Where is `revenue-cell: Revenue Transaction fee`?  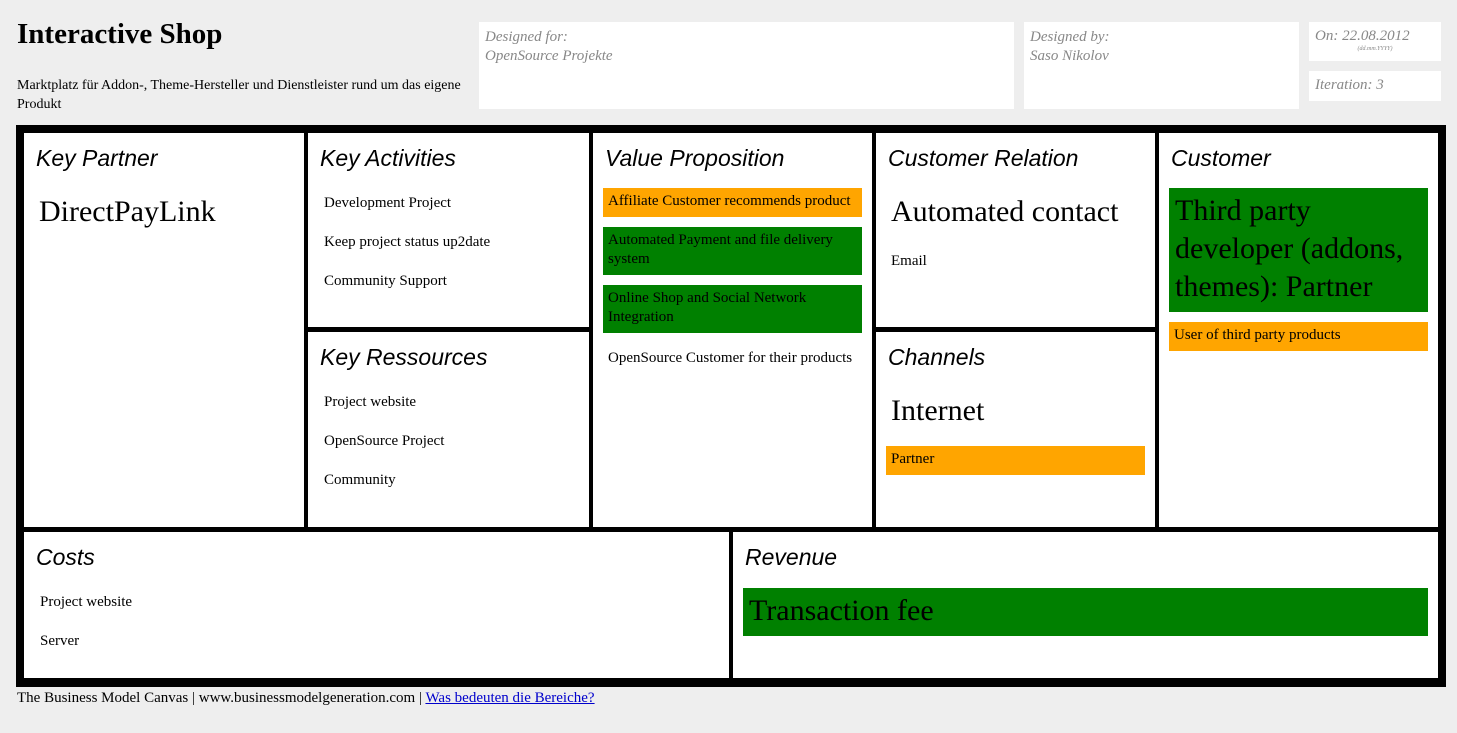 revenue-cell: Revenue Transaction fee is located at coordinates (1085, 605).